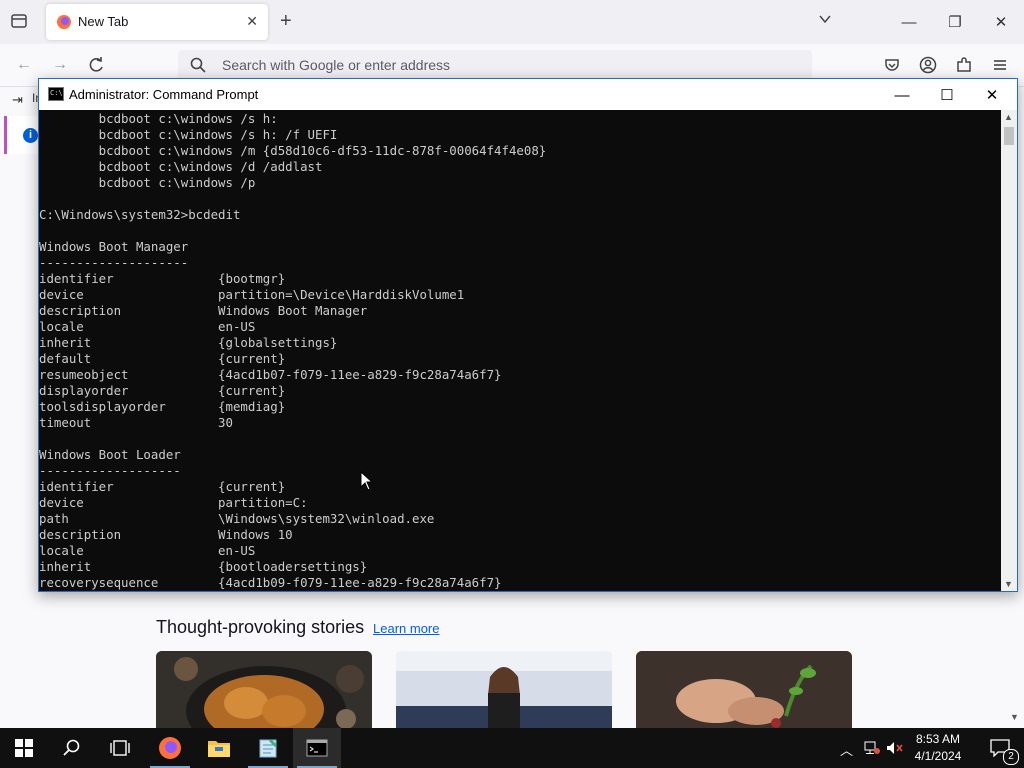 The image size is (1024, 768). I want to click on folder-icon, so click(219, 749).